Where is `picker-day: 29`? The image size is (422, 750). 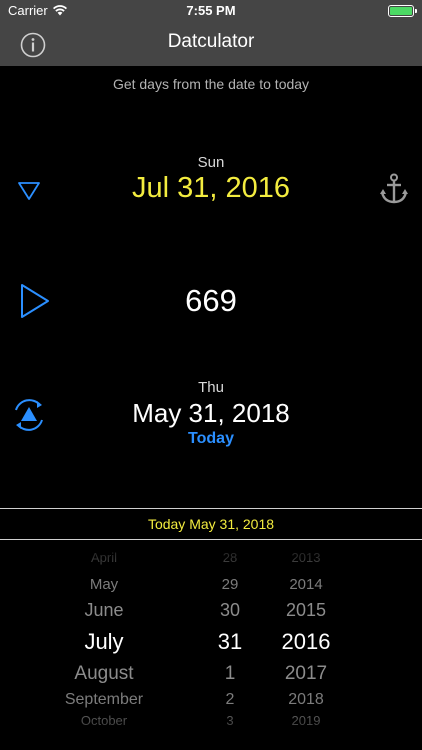 picker-day: 29 is located at coordinates (230, 585).